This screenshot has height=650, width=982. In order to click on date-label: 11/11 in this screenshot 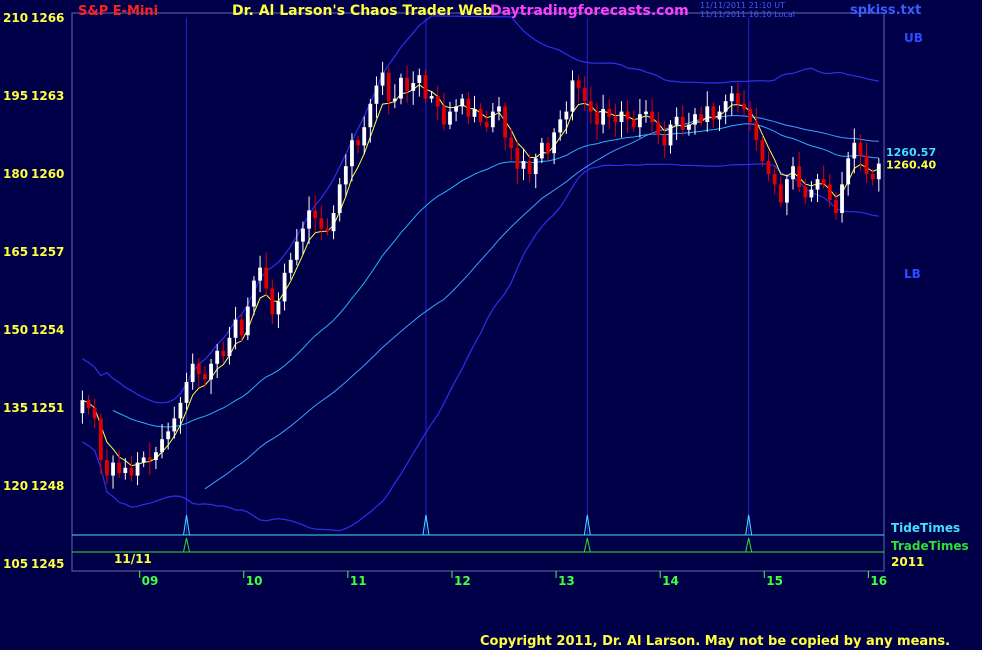, I will do `click(133, 559)`.